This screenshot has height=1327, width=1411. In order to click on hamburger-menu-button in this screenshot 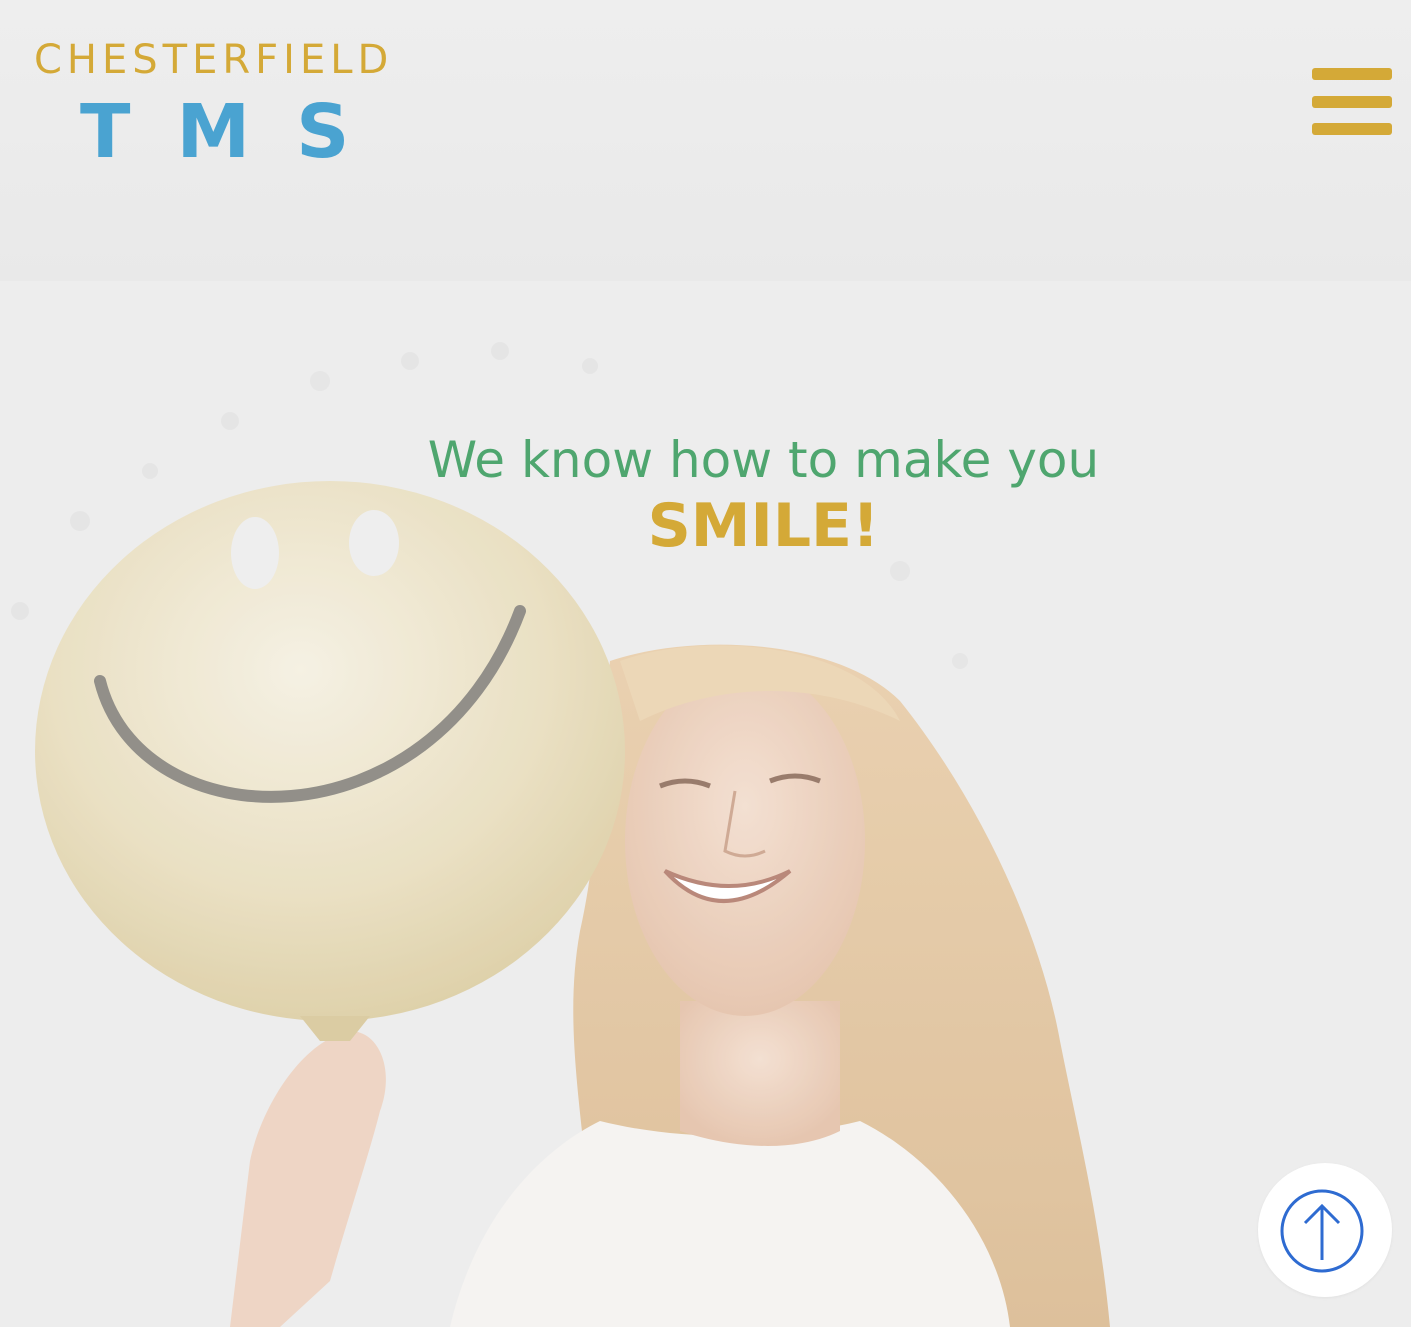, I will do `click(1351, 102)`.